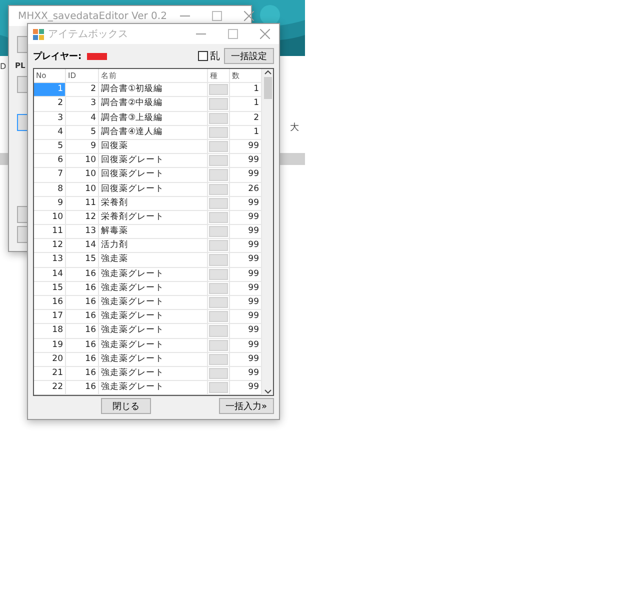 The height and width of the screenshot is (596, 640). Describe the element at coordinates (50, 345) in the screenshot. I see `row-number: 19` at that location.